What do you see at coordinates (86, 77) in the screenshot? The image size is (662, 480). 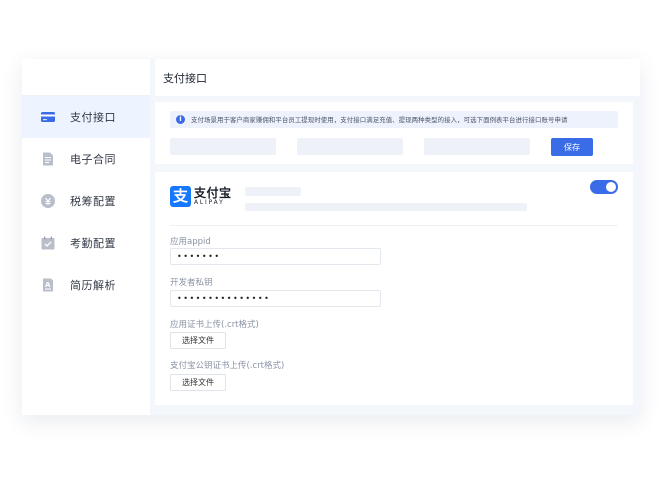 I see `sidebar-header` at bounding box center [86, 77].